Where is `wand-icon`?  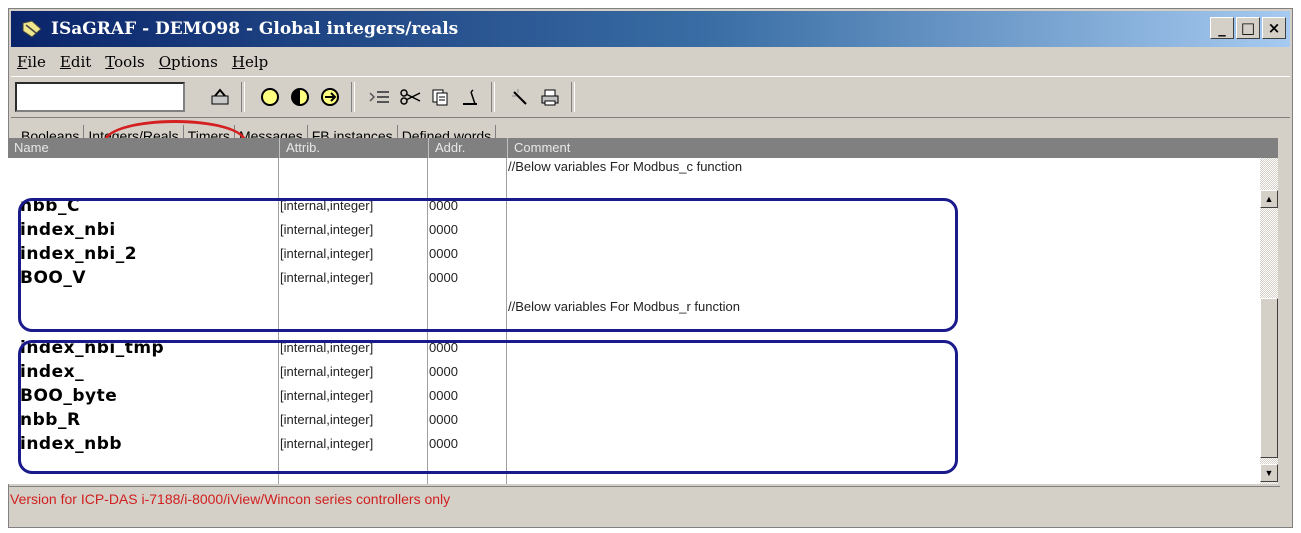 wand-icon is located at coordinates (520, 97).